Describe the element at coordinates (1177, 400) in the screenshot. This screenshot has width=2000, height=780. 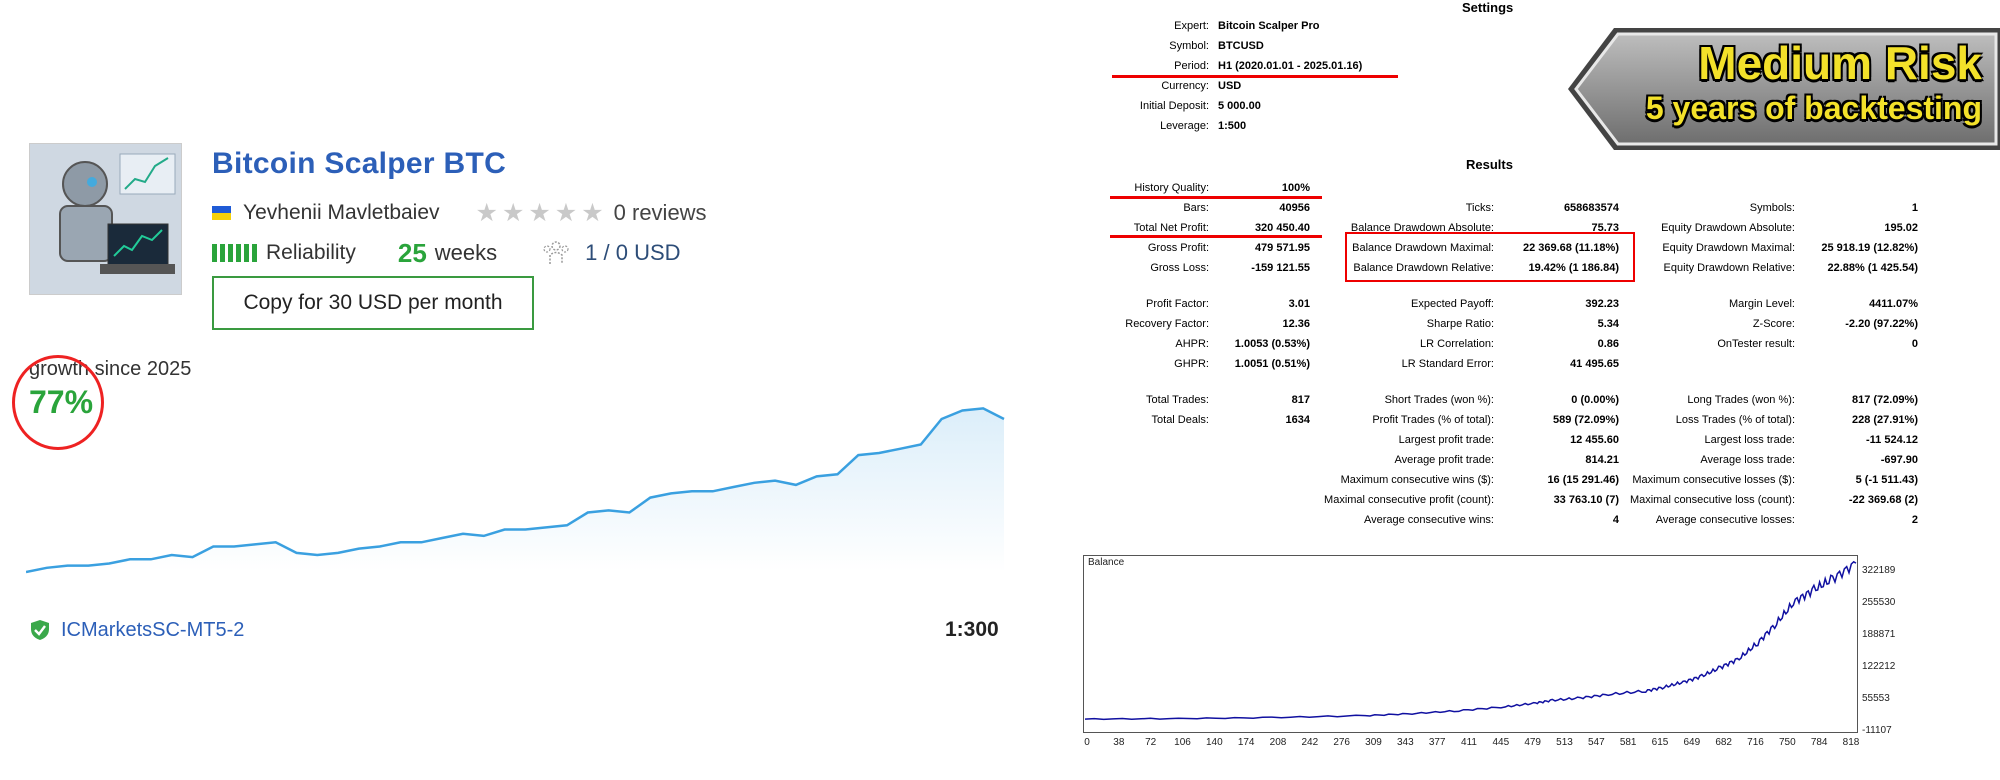
I see `result-col1-label: Total Trades:` at that location.